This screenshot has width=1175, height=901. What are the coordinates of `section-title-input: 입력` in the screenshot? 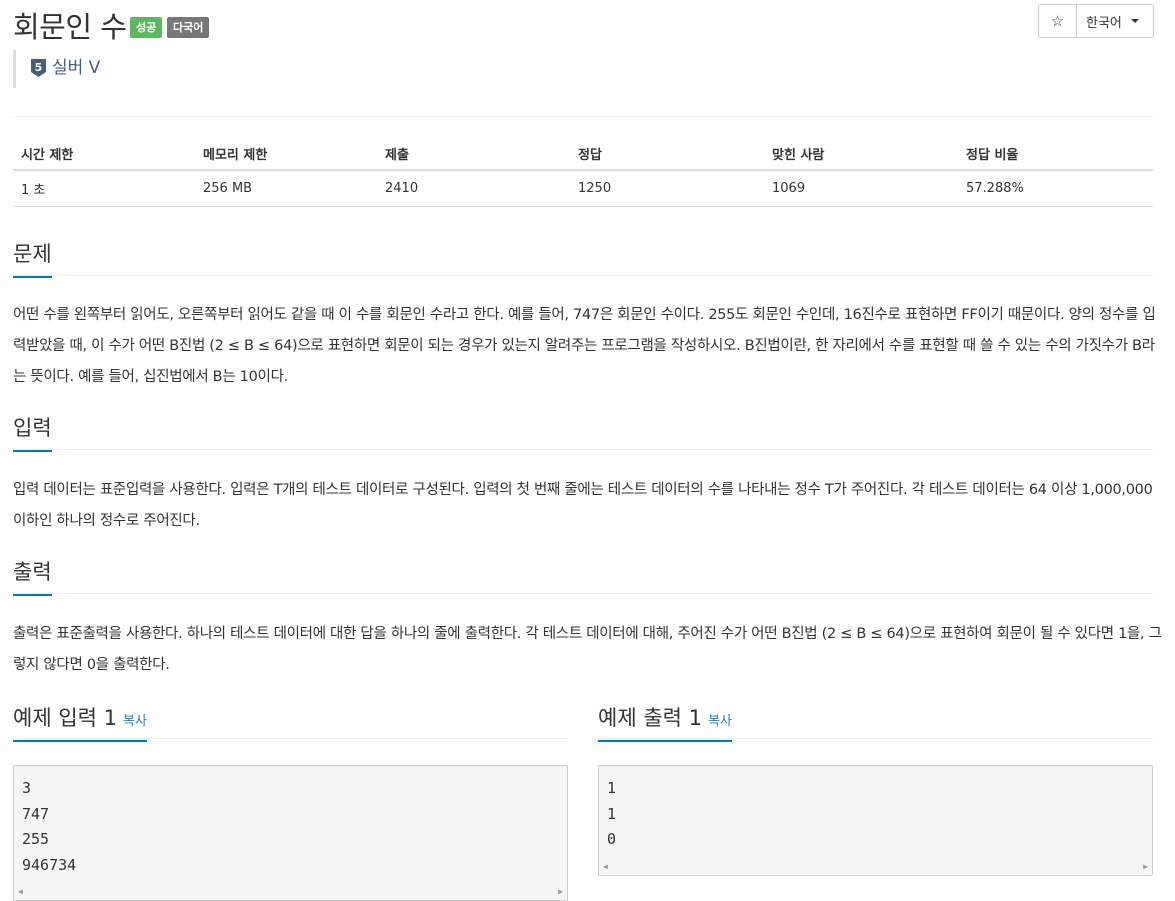 It's located at (32, 432).